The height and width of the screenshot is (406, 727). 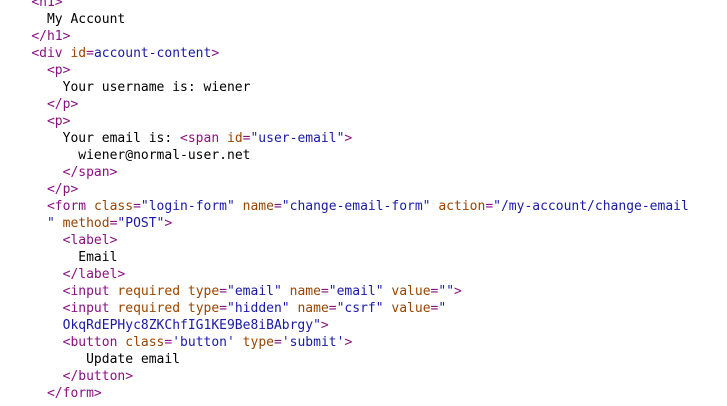 I want to click on attribute-value: "", so click(x=446, y=291).